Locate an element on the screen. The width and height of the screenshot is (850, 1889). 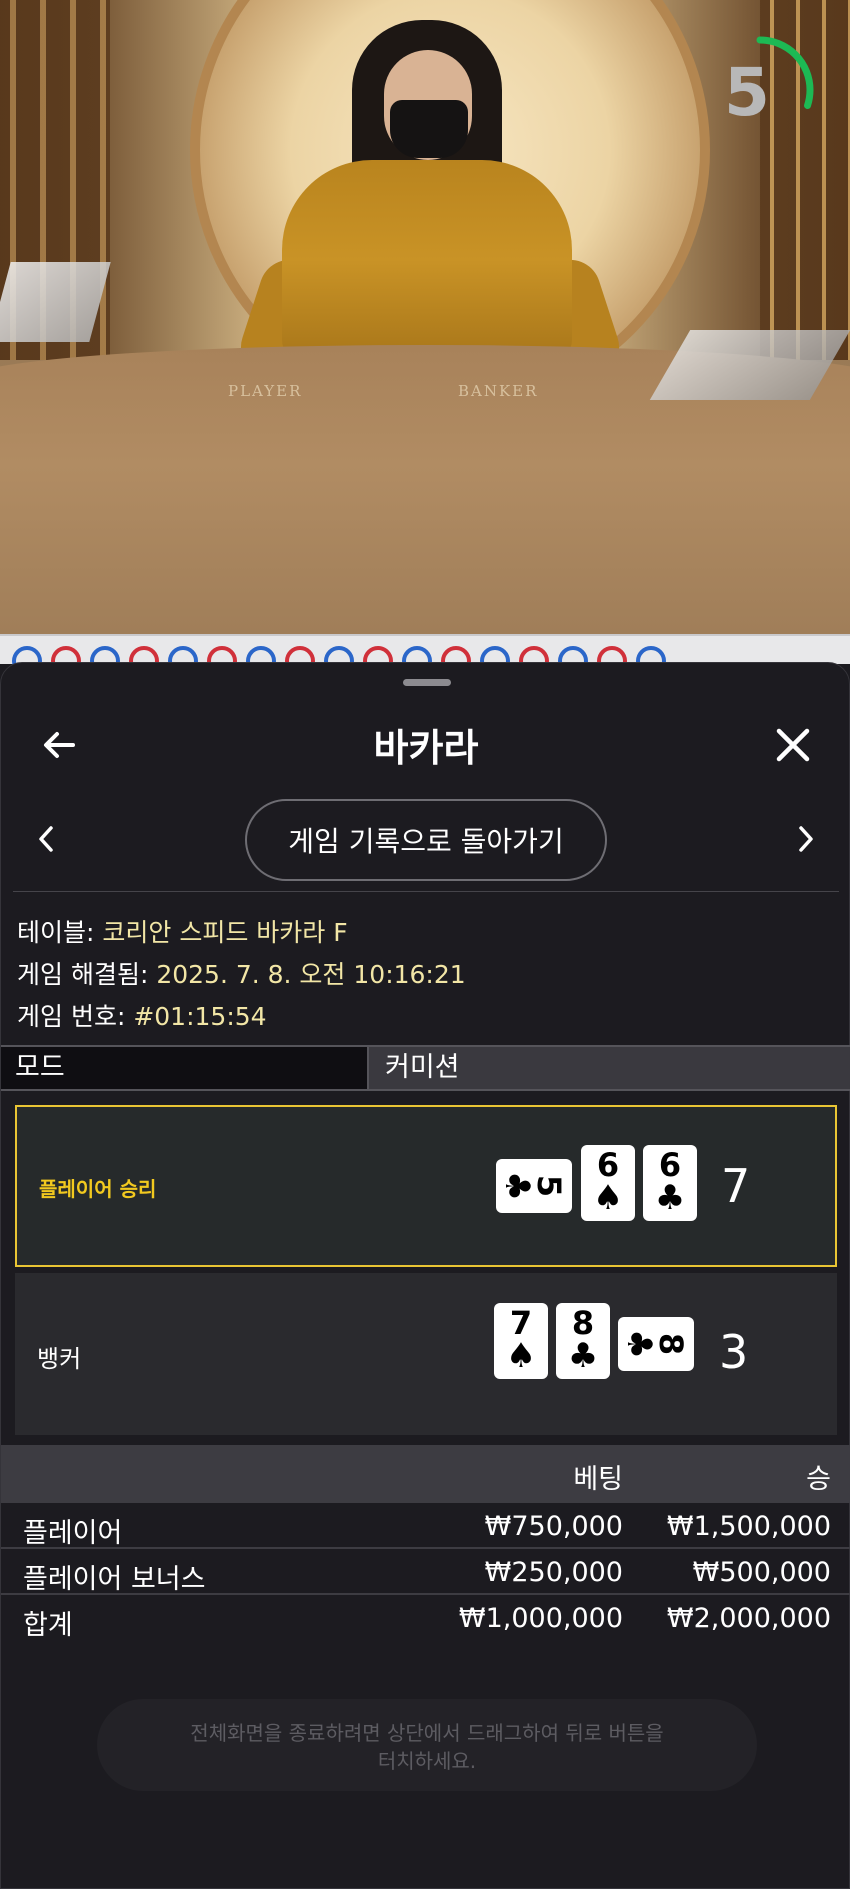
player-card-1: ♣ 5 is located at coordinates (534, 1186).